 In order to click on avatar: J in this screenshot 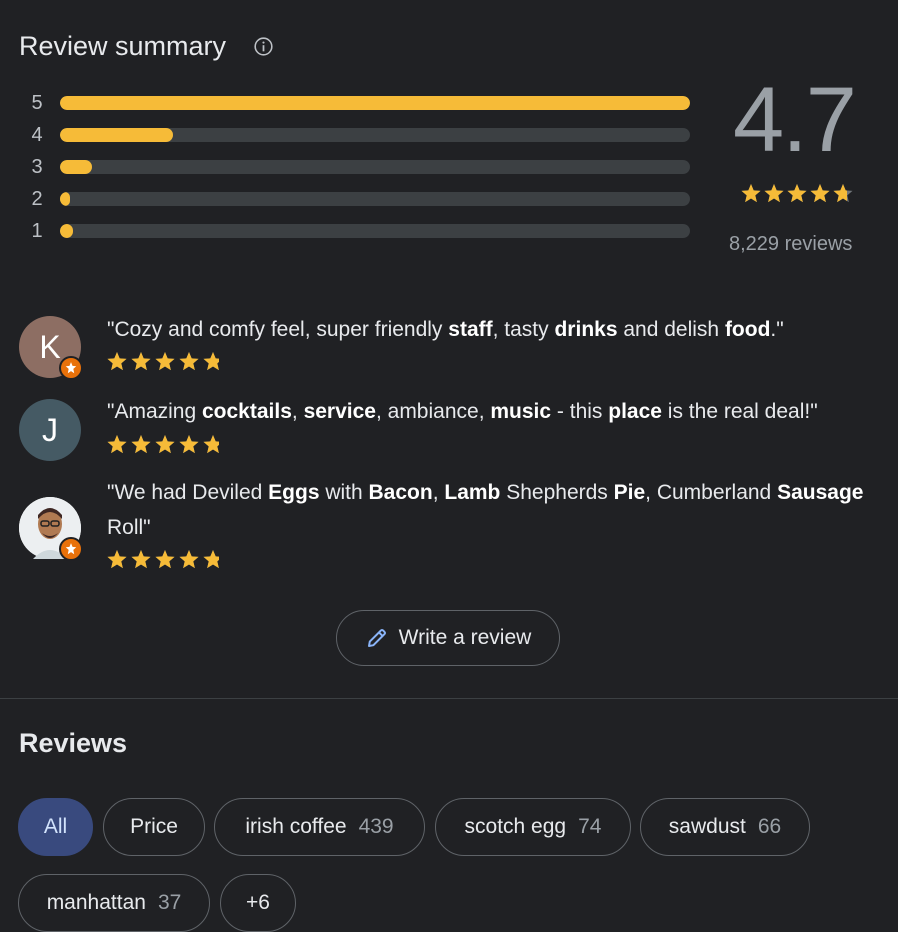, I will do `click(50, 430)`.